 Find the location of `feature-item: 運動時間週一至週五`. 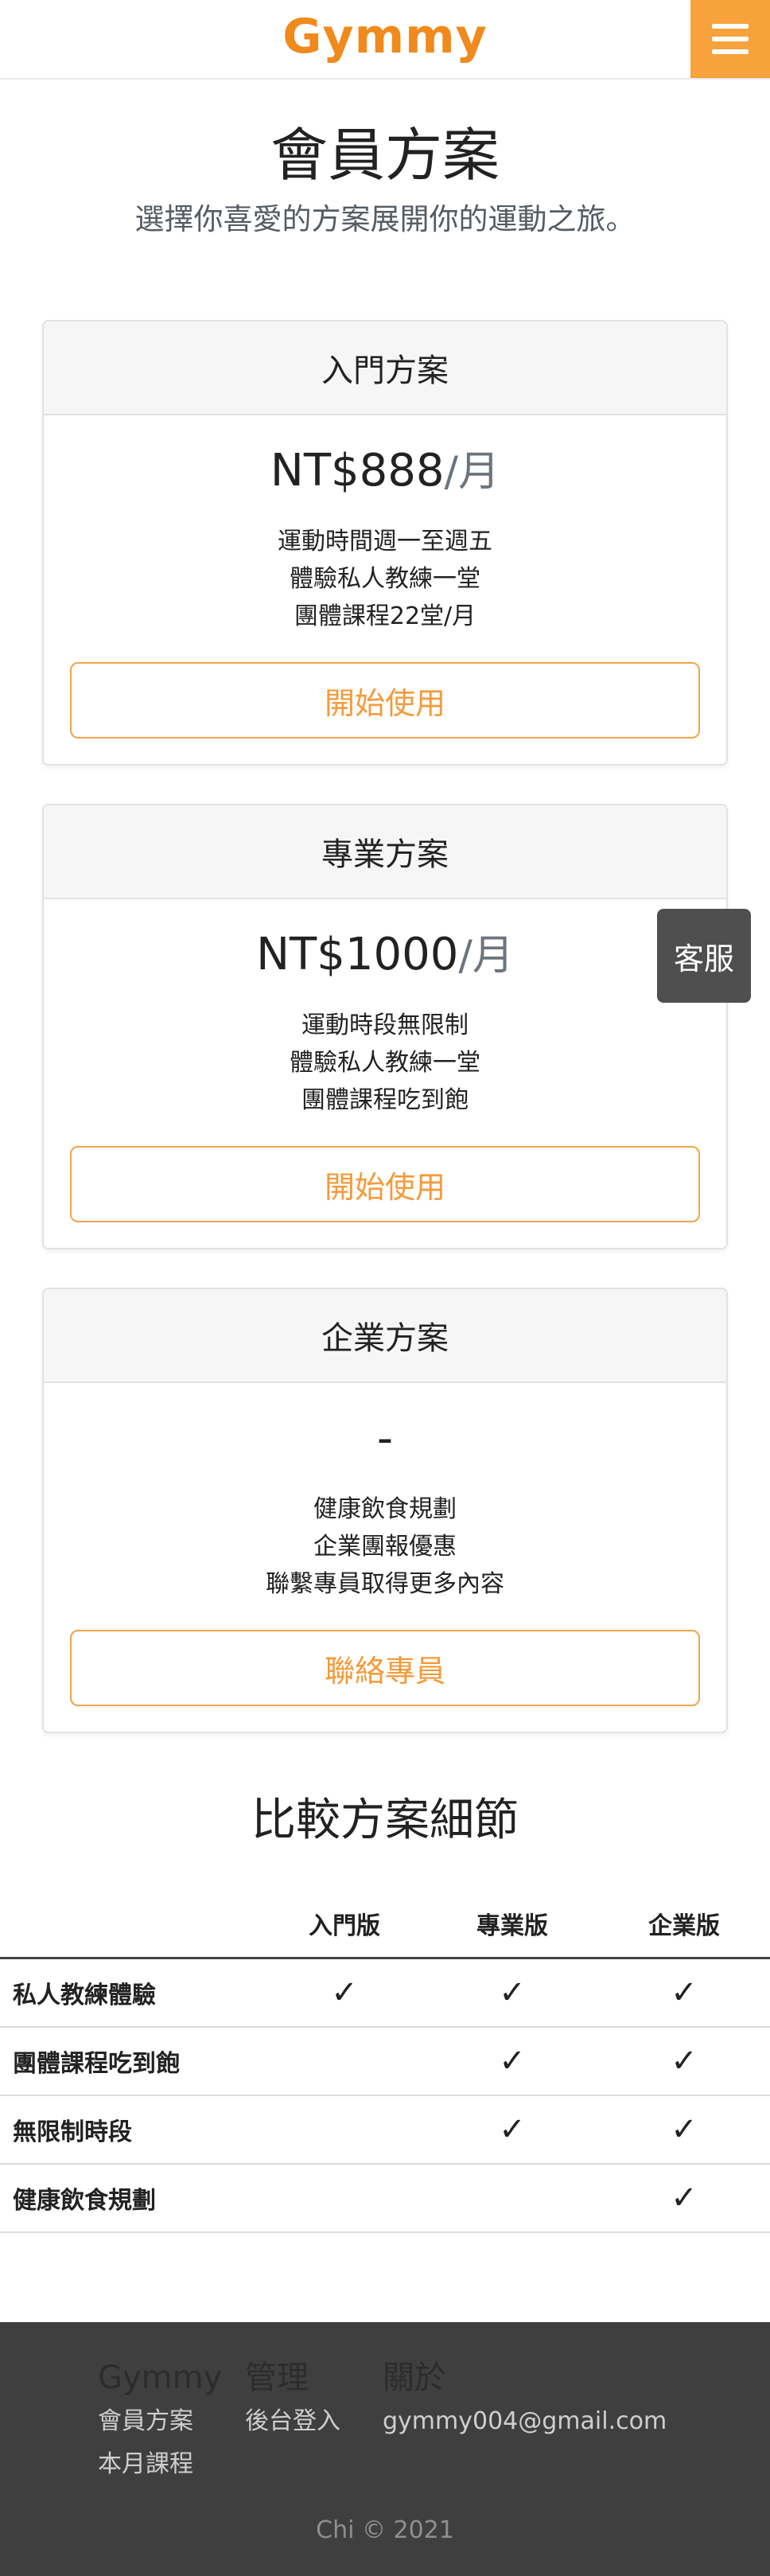

feature-item: 運動時間週一至週五 is located at coordinates (385, 541).